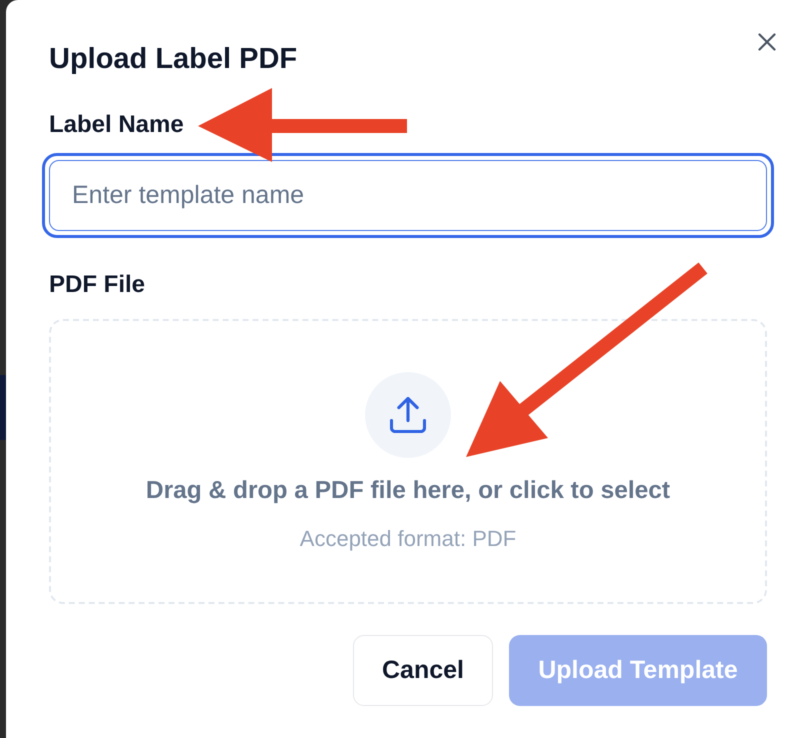 This screenshot has height=738, width=804. Describe the element at coordinates (408, 539) in the screenshot. I see `dropzone-hint: Accepted format: PDF` at that location.